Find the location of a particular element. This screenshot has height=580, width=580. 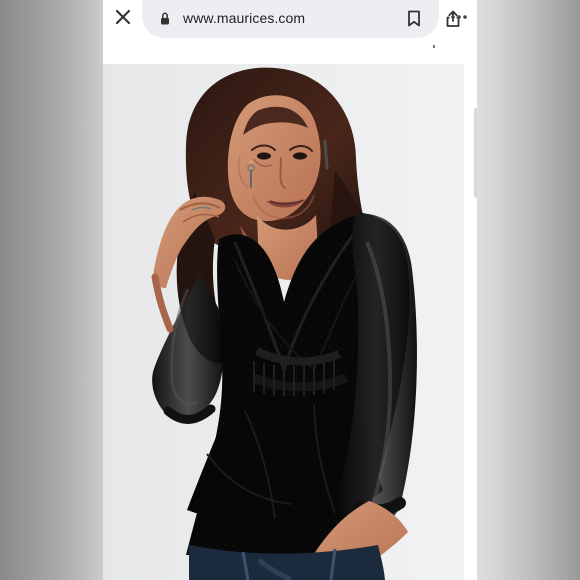

page-scrollbar is located at coordinates (475, 153).